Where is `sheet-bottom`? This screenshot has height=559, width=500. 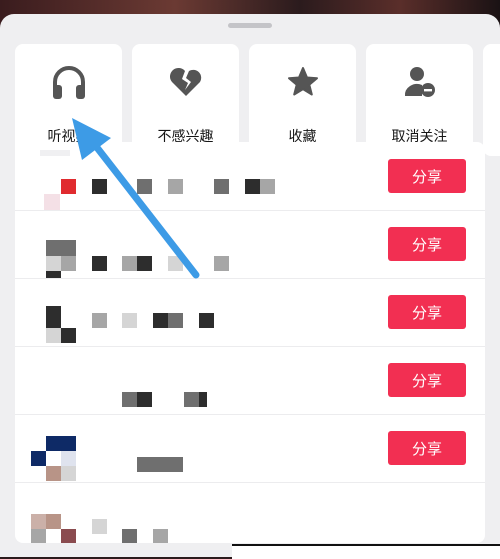
sheet-bottom is located at coordinates (116, 550).